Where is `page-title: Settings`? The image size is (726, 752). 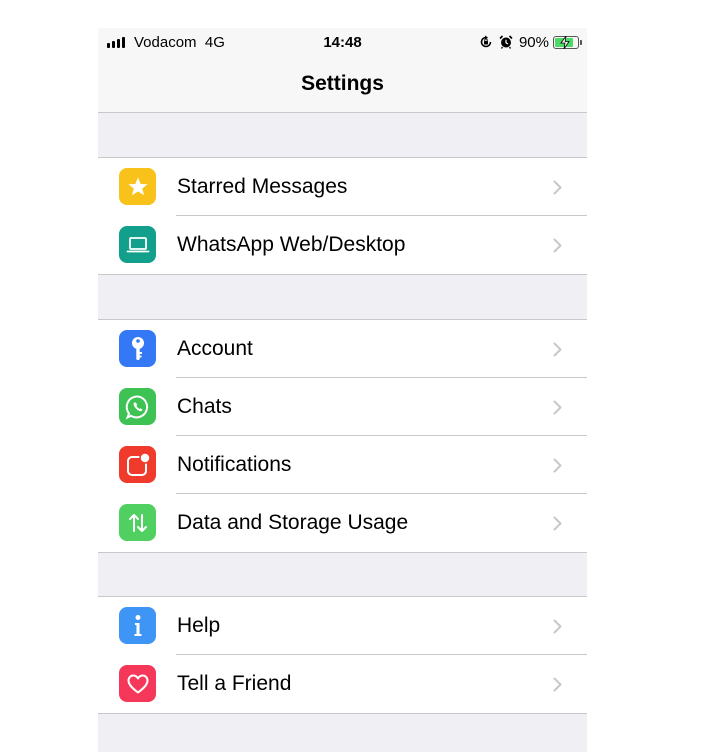
page-title: Settings is located at coordinates (342, 83).